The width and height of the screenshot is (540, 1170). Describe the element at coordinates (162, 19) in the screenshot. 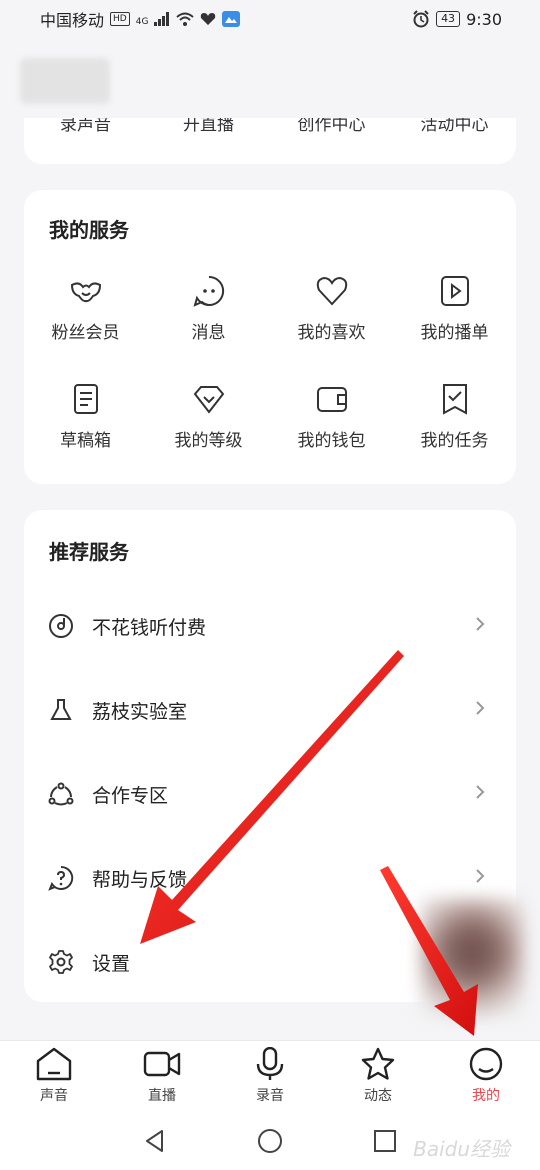

I see `signal-icon` at that location.